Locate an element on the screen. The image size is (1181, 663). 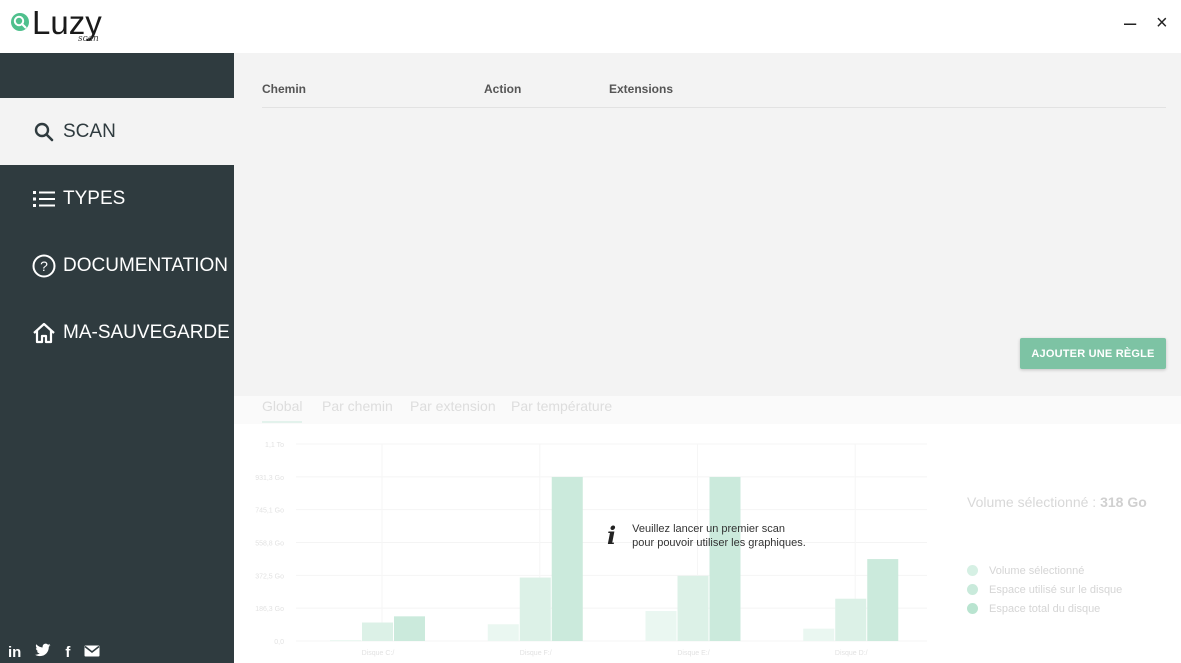
sidebar-item-scan: SCAN is located at coordinates (117, 131).